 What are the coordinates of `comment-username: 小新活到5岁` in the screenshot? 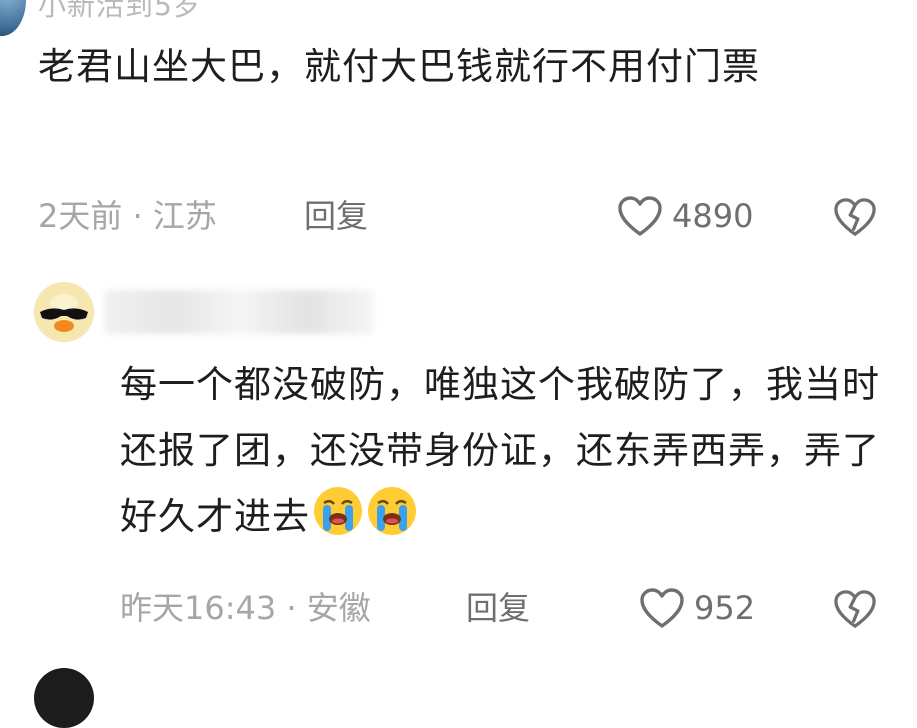 It's located at (120, 12).